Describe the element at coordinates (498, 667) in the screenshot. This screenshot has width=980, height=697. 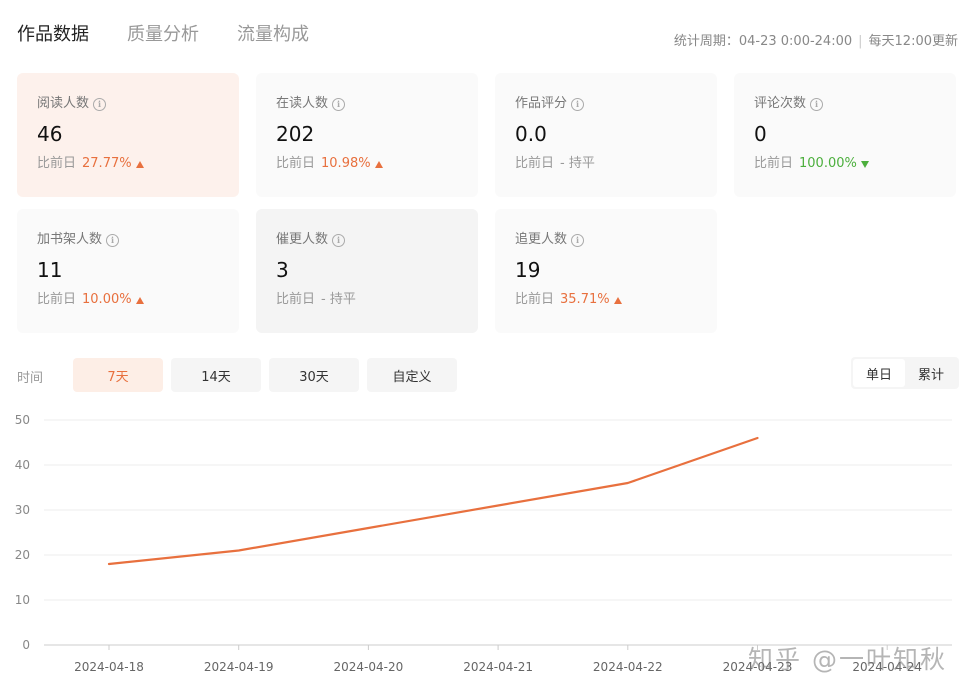
I see `x-tick-label: 2024-04-21` at that location.